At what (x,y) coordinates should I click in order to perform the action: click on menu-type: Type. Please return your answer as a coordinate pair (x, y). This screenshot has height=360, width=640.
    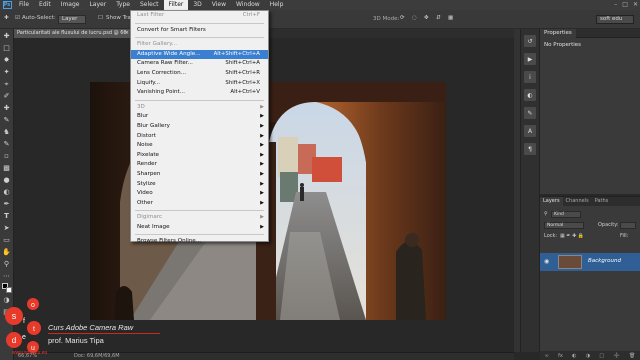
    Looking at the image, I should click on (123, 5).